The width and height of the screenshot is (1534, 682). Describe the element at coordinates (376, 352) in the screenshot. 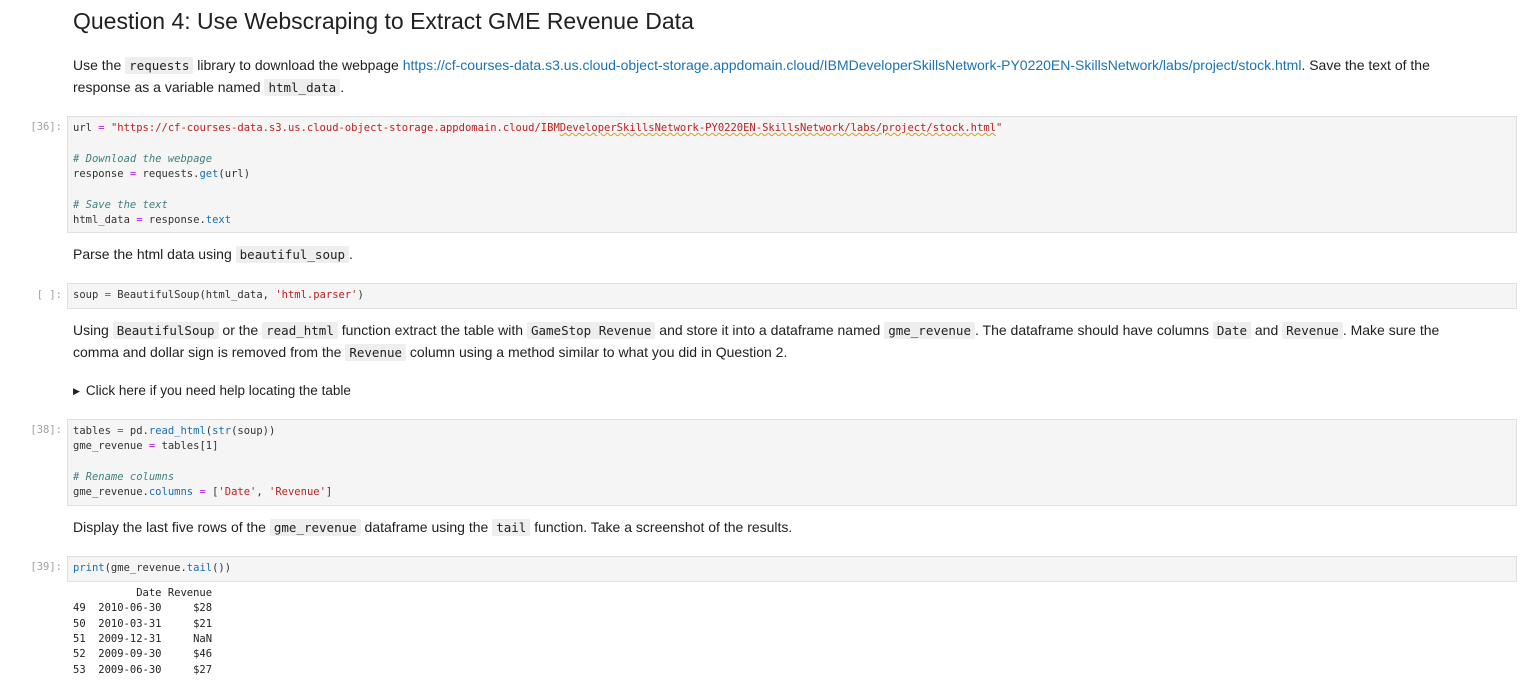

I see `inline-code-revenue-2: Revenue` at that location.